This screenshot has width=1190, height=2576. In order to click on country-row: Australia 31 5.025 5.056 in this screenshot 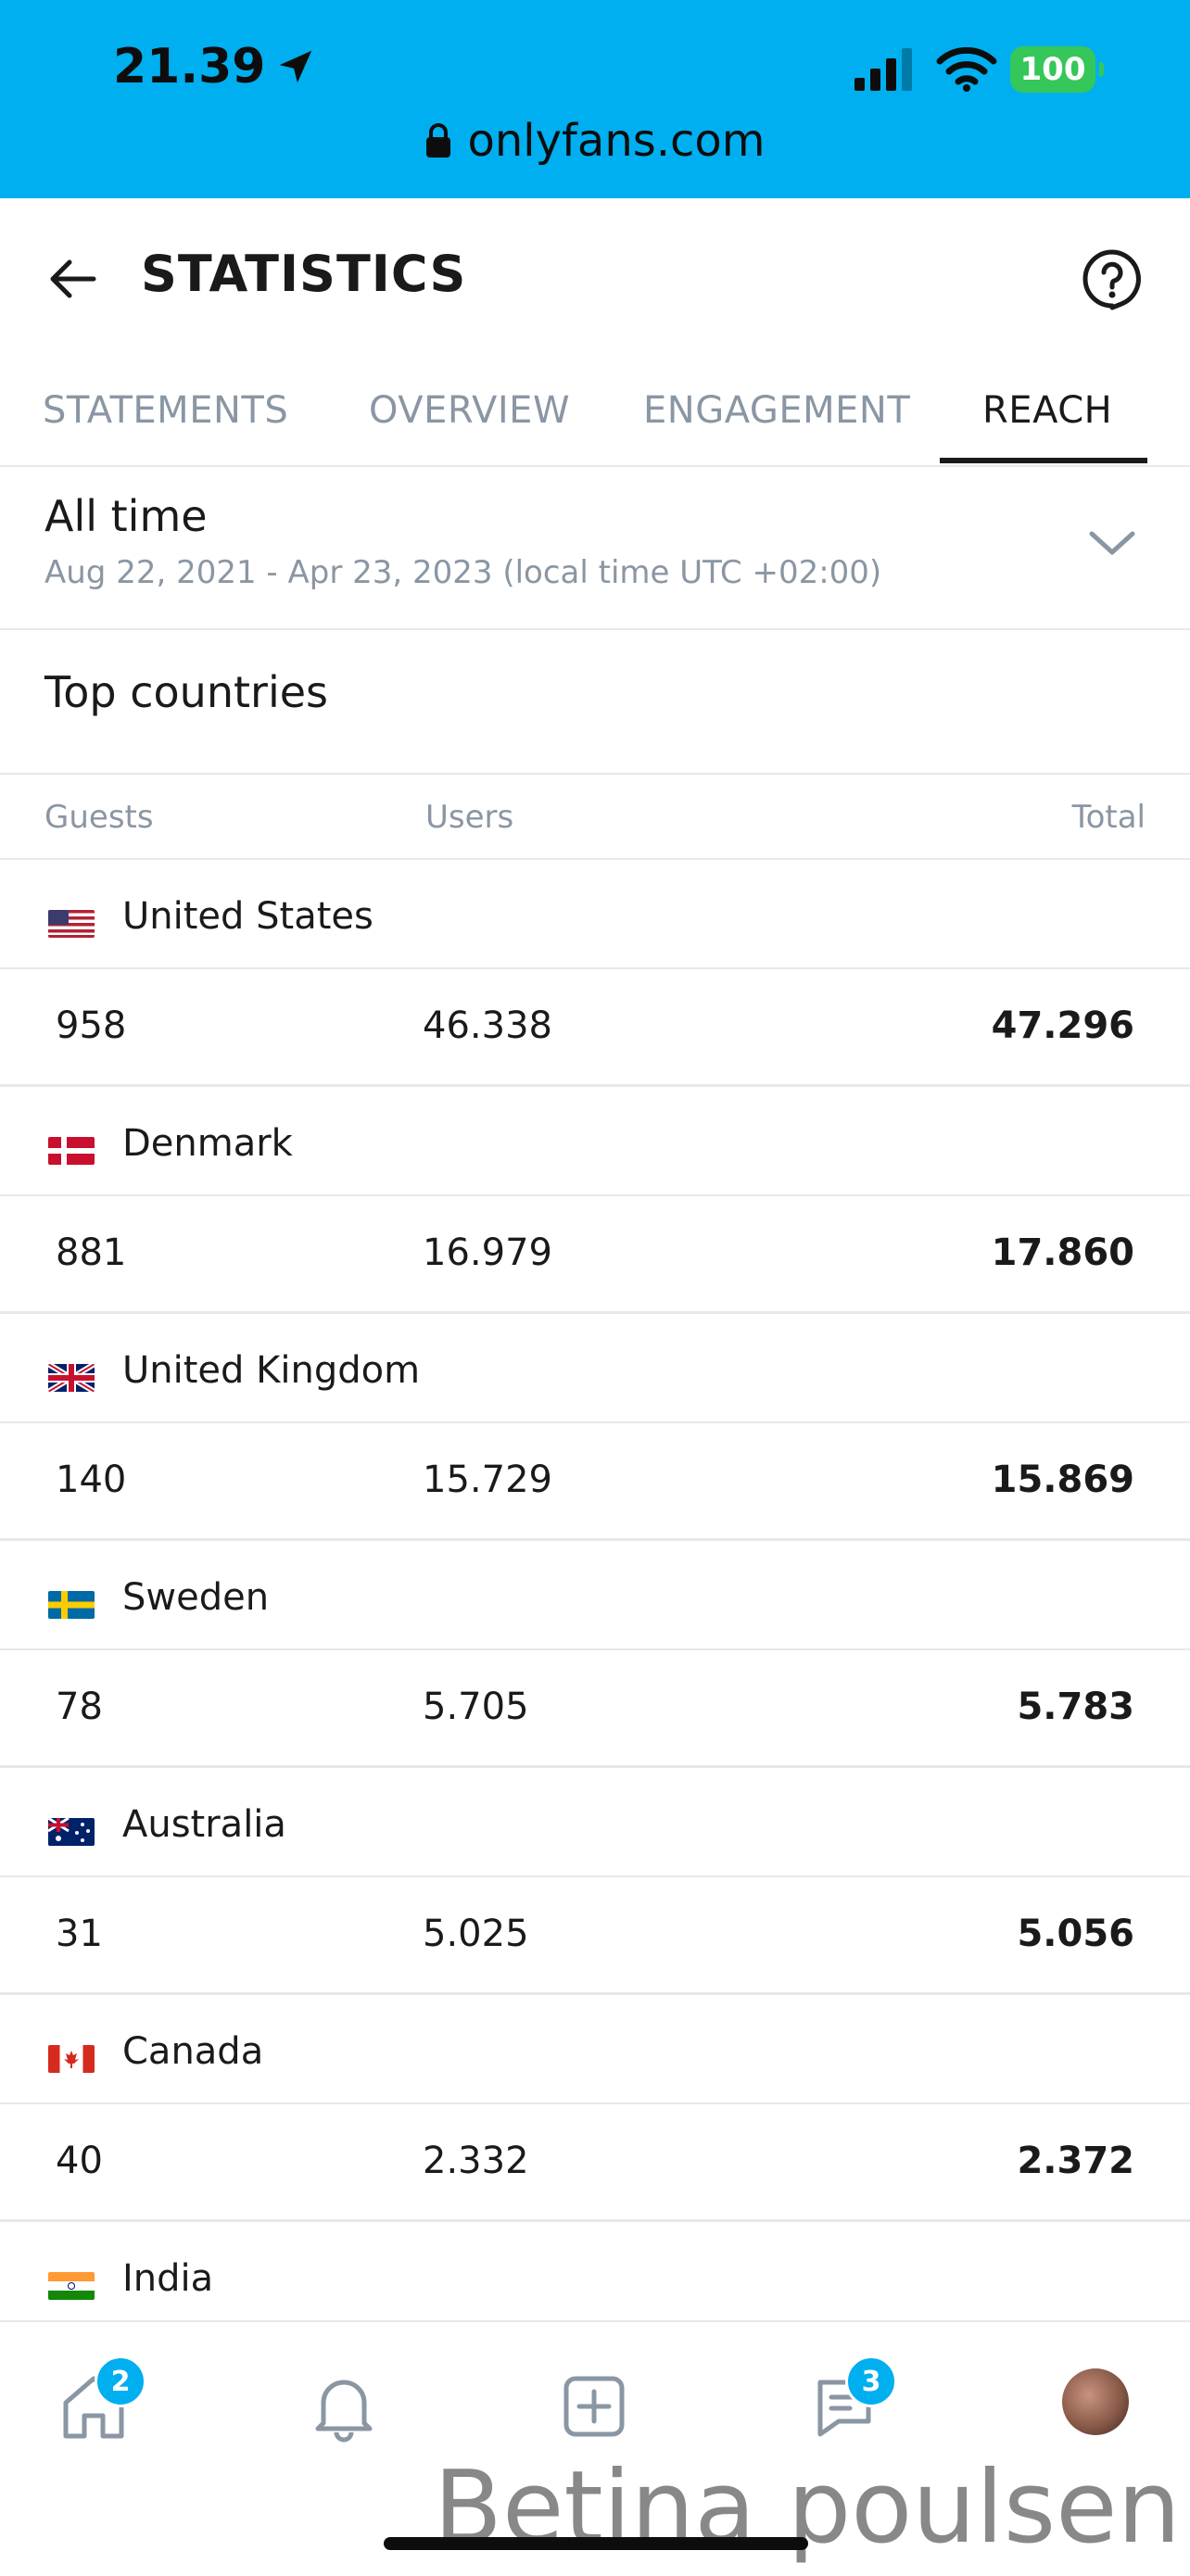, I will do `click(595, 1881)`.